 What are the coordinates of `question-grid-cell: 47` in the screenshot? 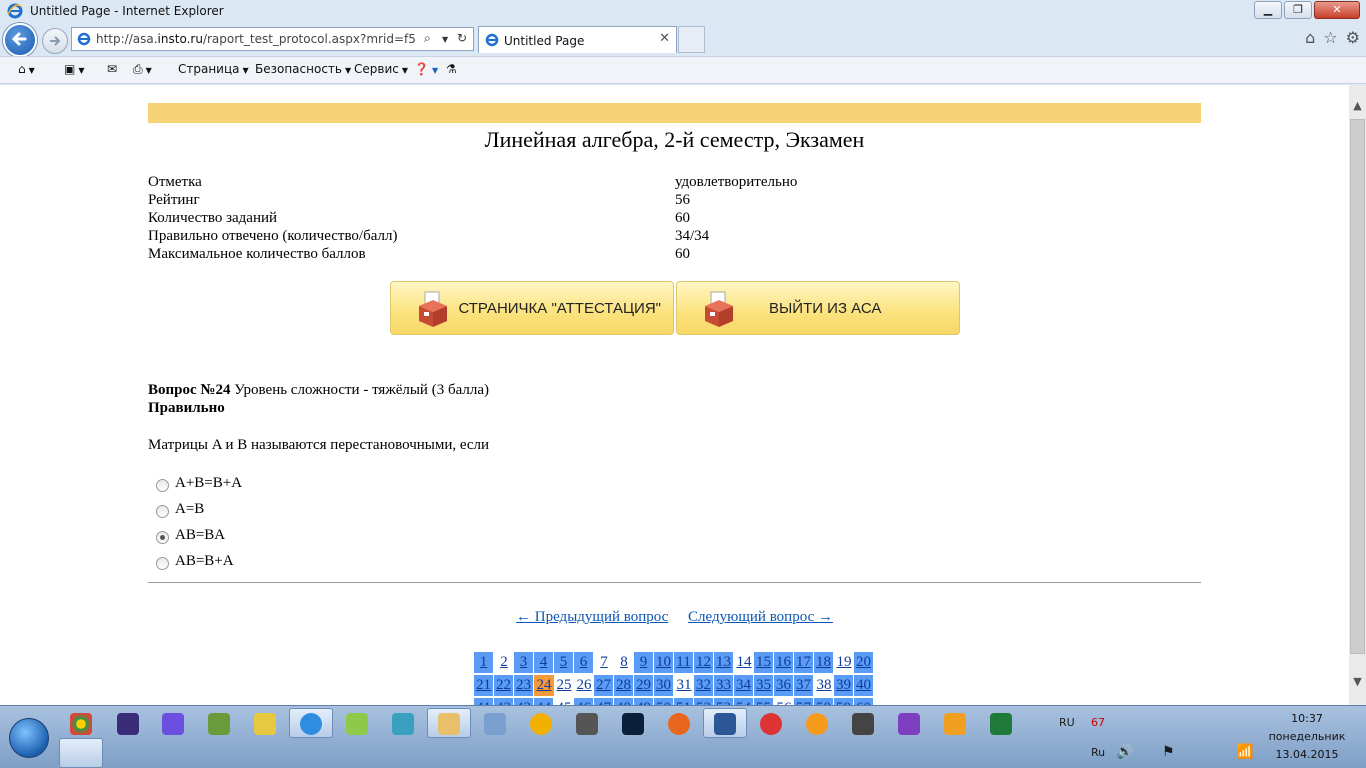 It's located at (604, 701).